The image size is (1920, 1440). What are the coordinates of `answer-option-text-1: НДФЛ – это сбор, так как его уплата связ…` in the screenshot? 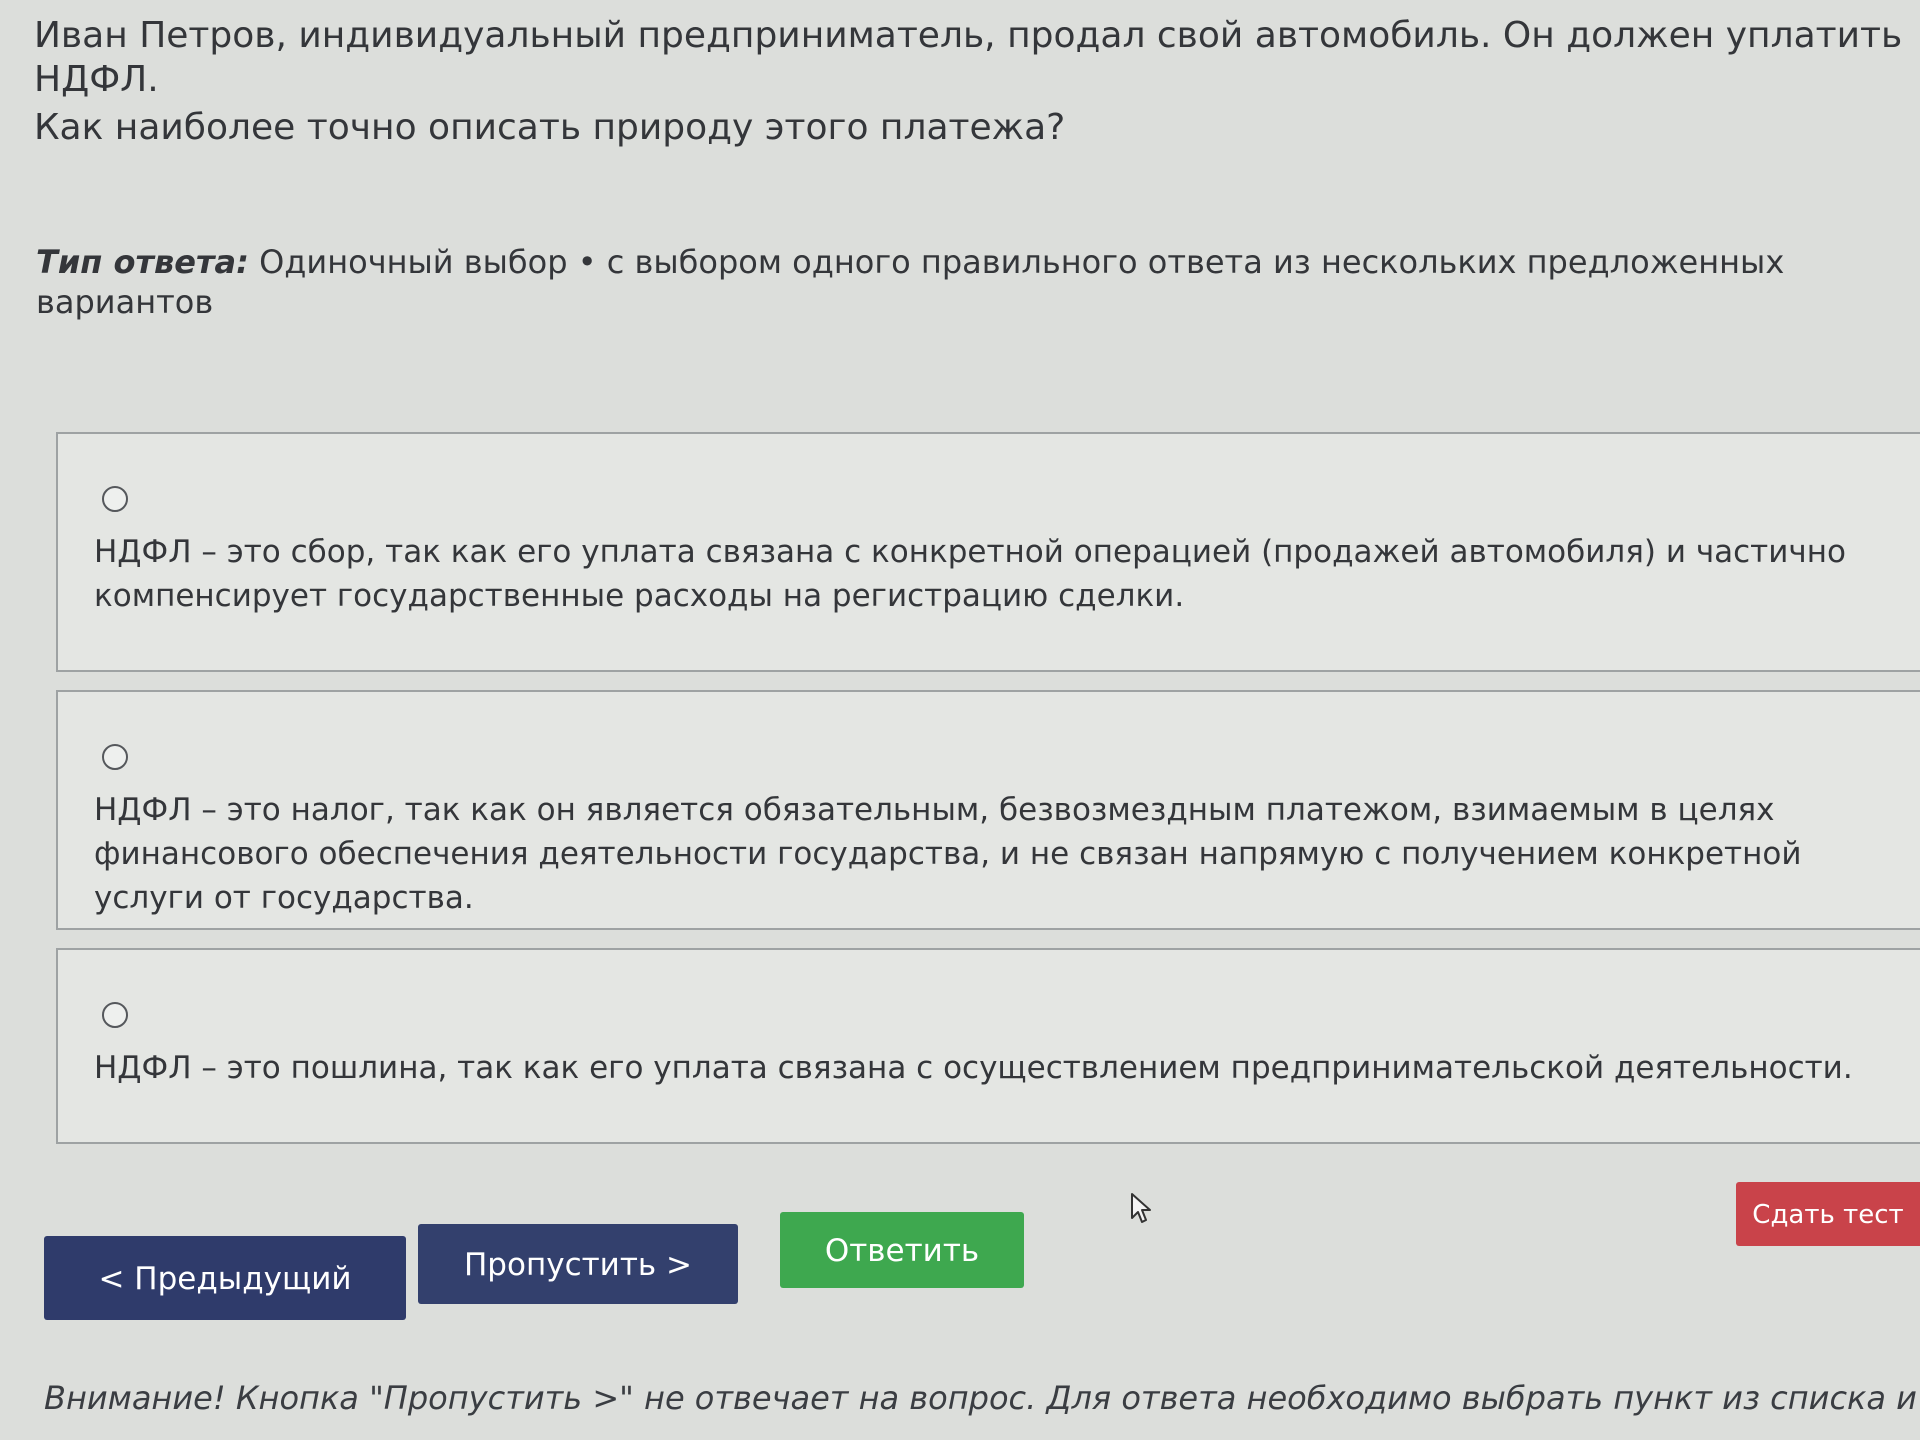 It's located at (970, 574).